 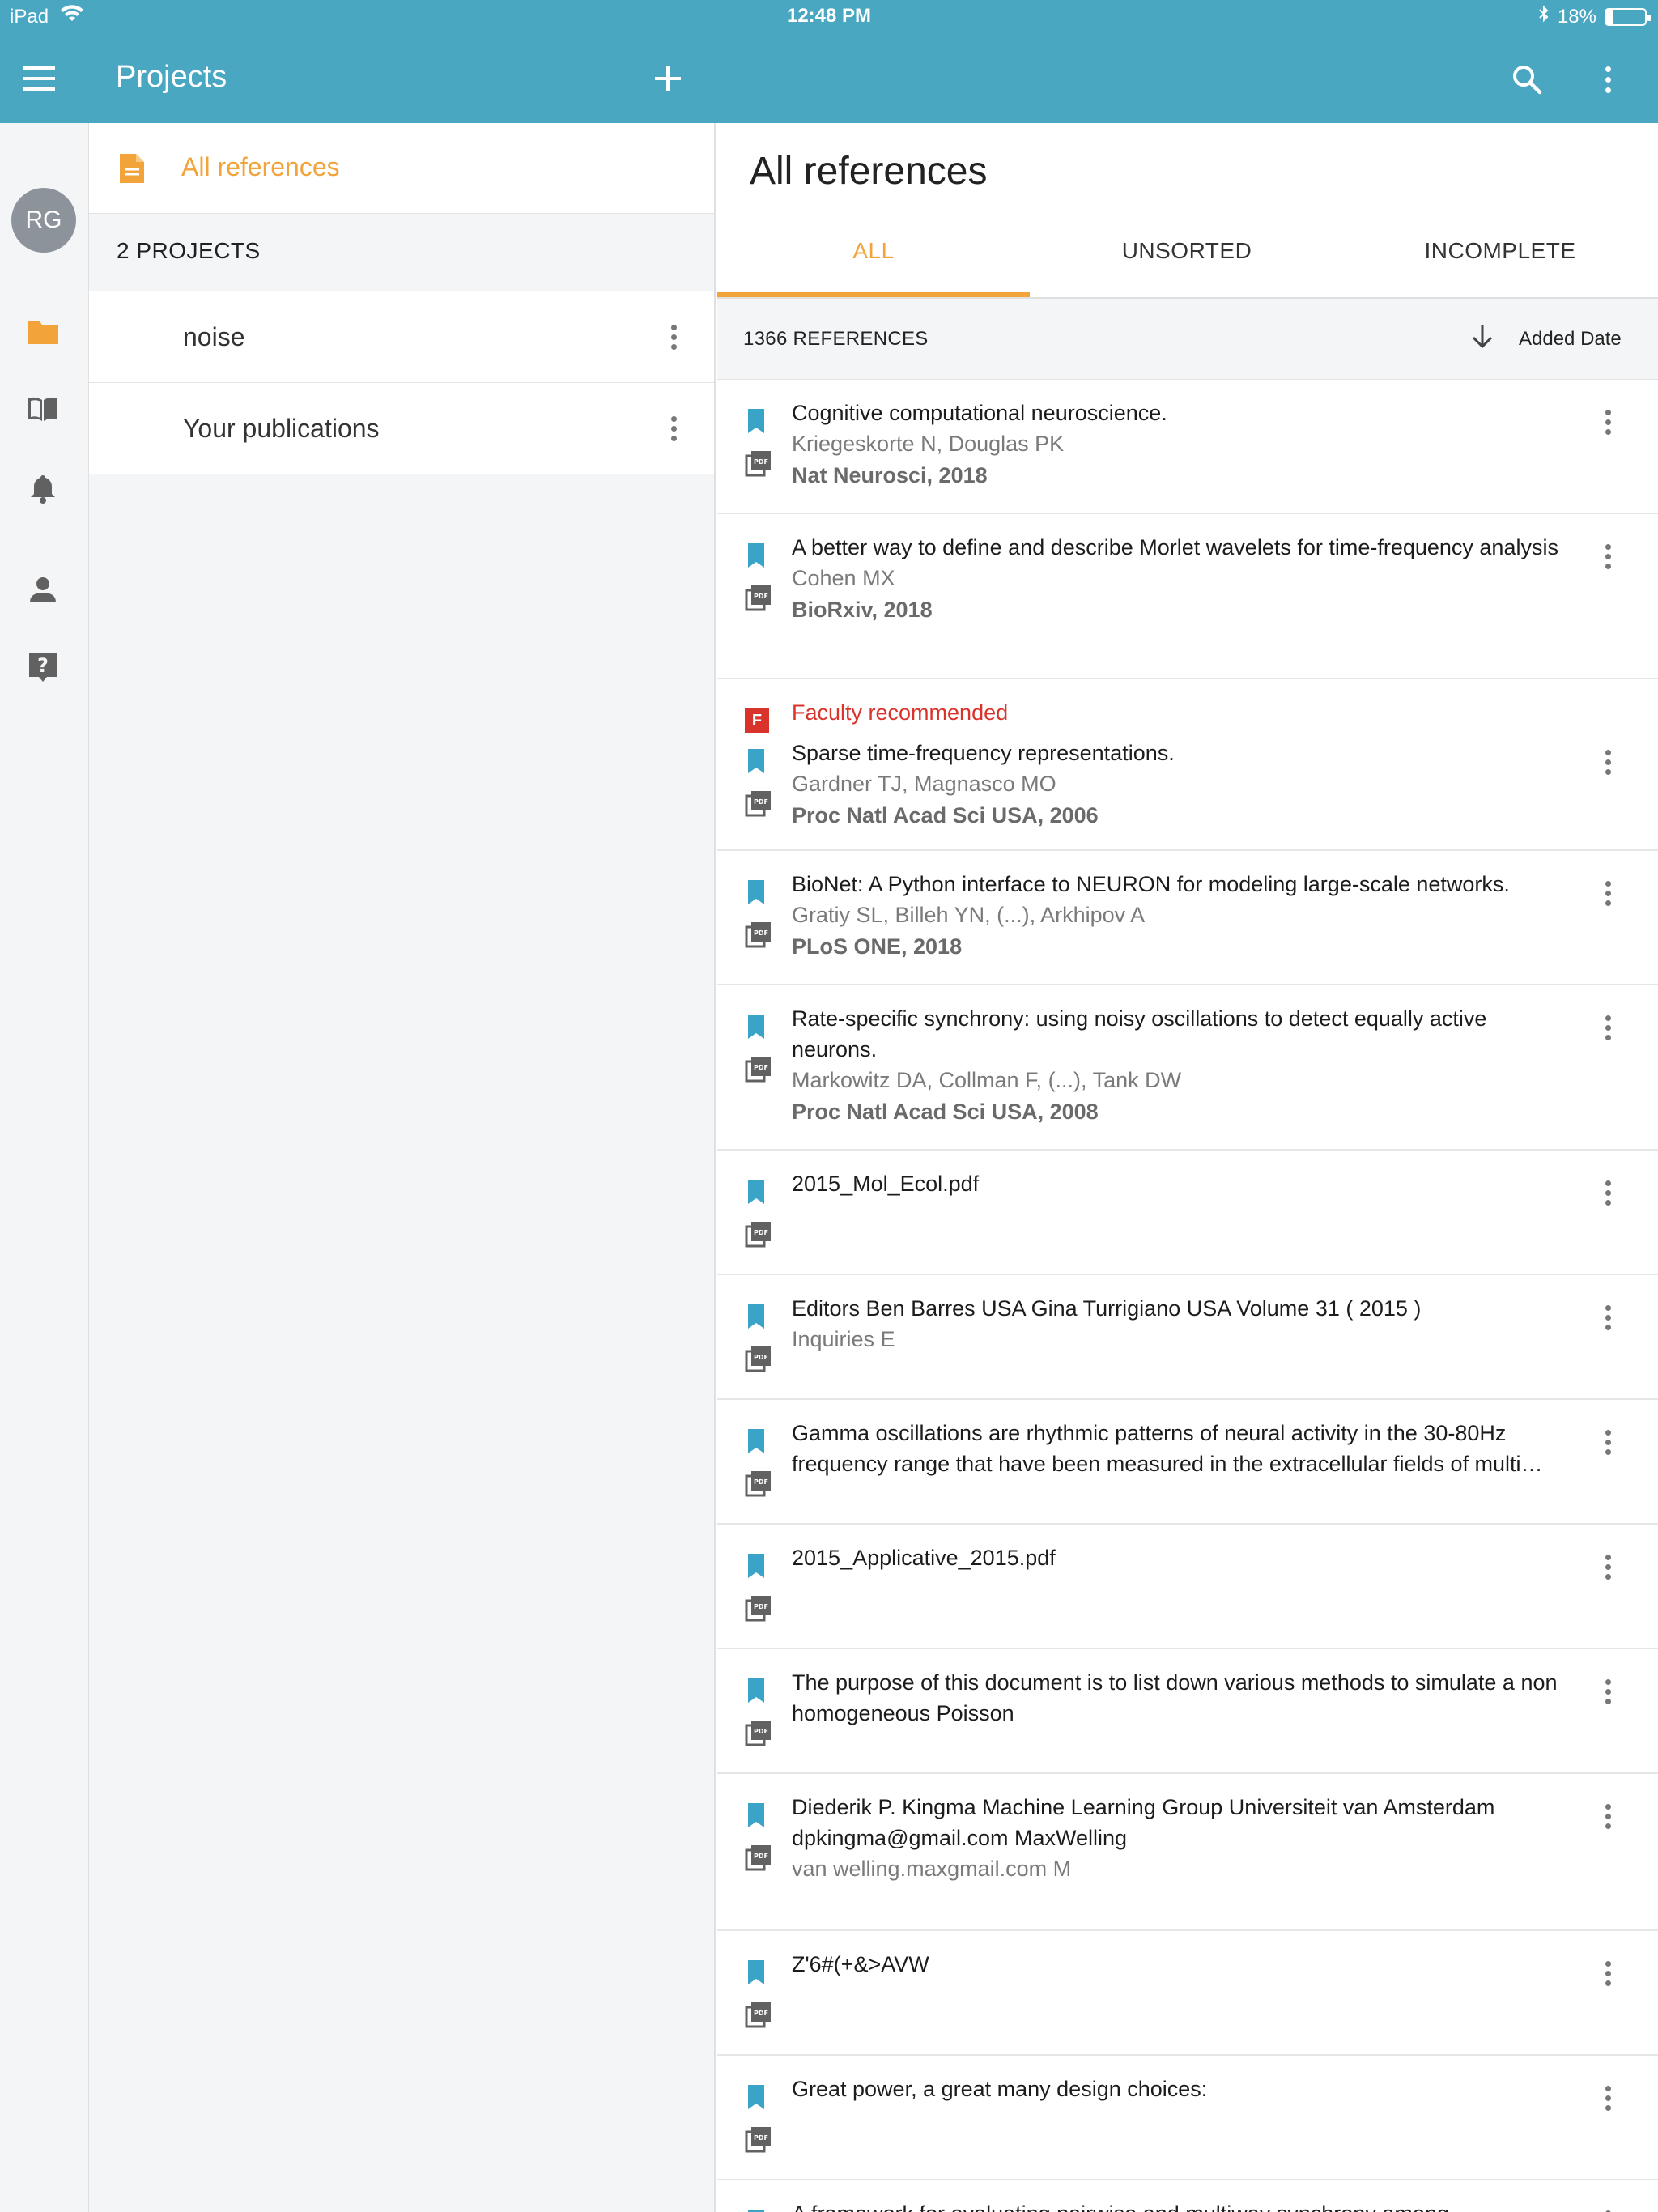 What do you see at coordinates (1576, 16) in the screenshot?
I see `battery-percent: 18%` at bounding box center [1576, 16].